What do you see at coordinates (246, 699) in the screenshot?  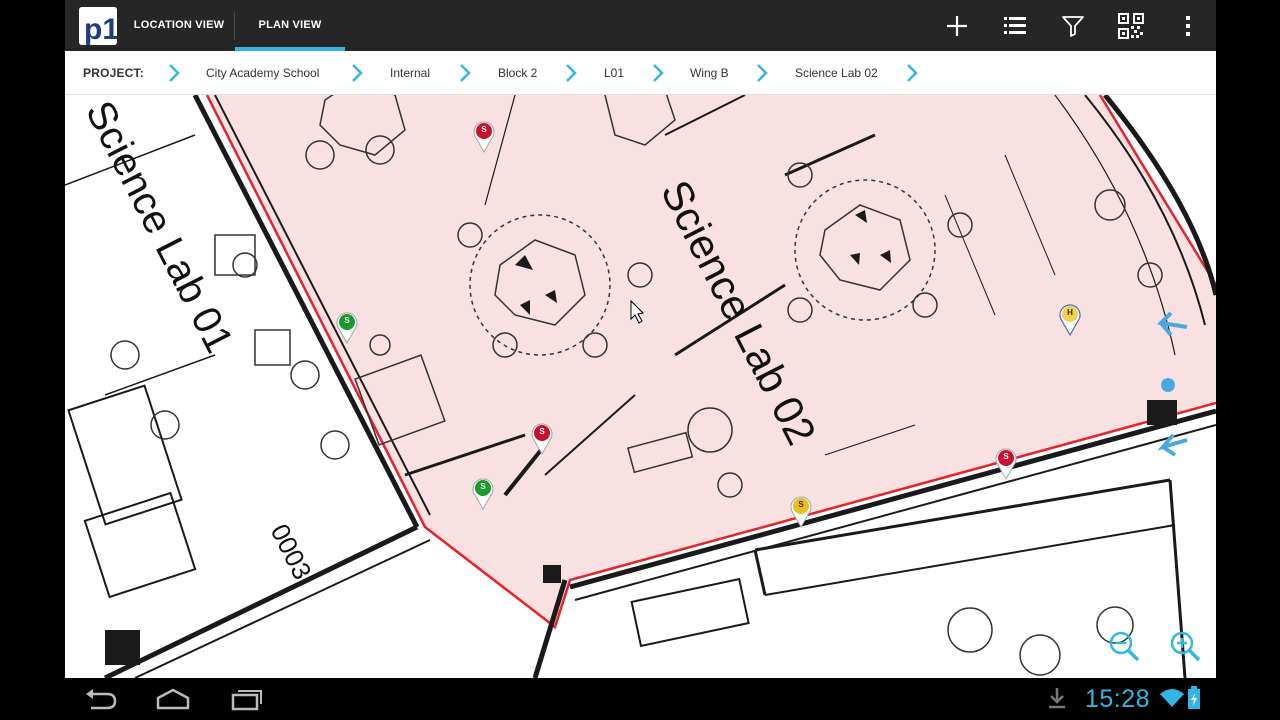 I see `recent-apps-icon` at bounding box center [246, 699].